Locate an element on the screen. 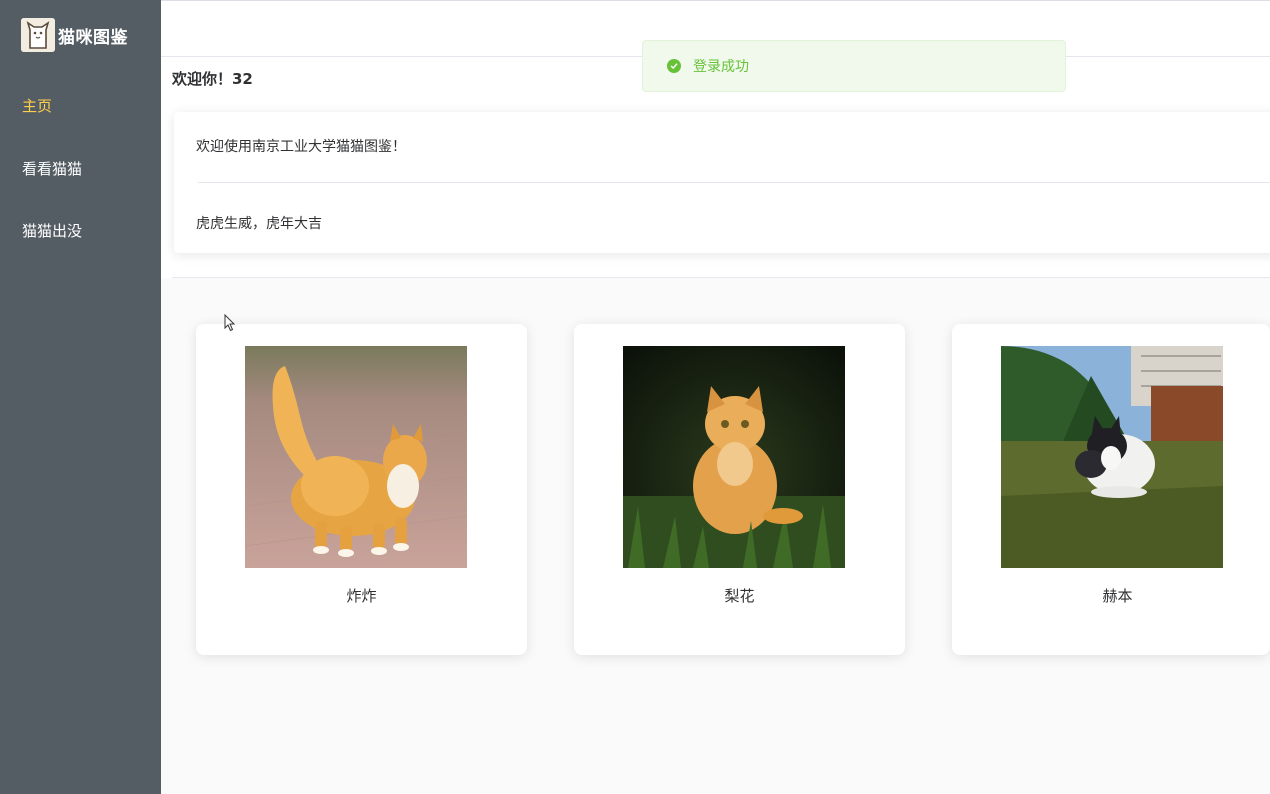 The width and height of the screenshot is (1270, 794). cat-name: 梨花 is located at coordinates (739, 596).